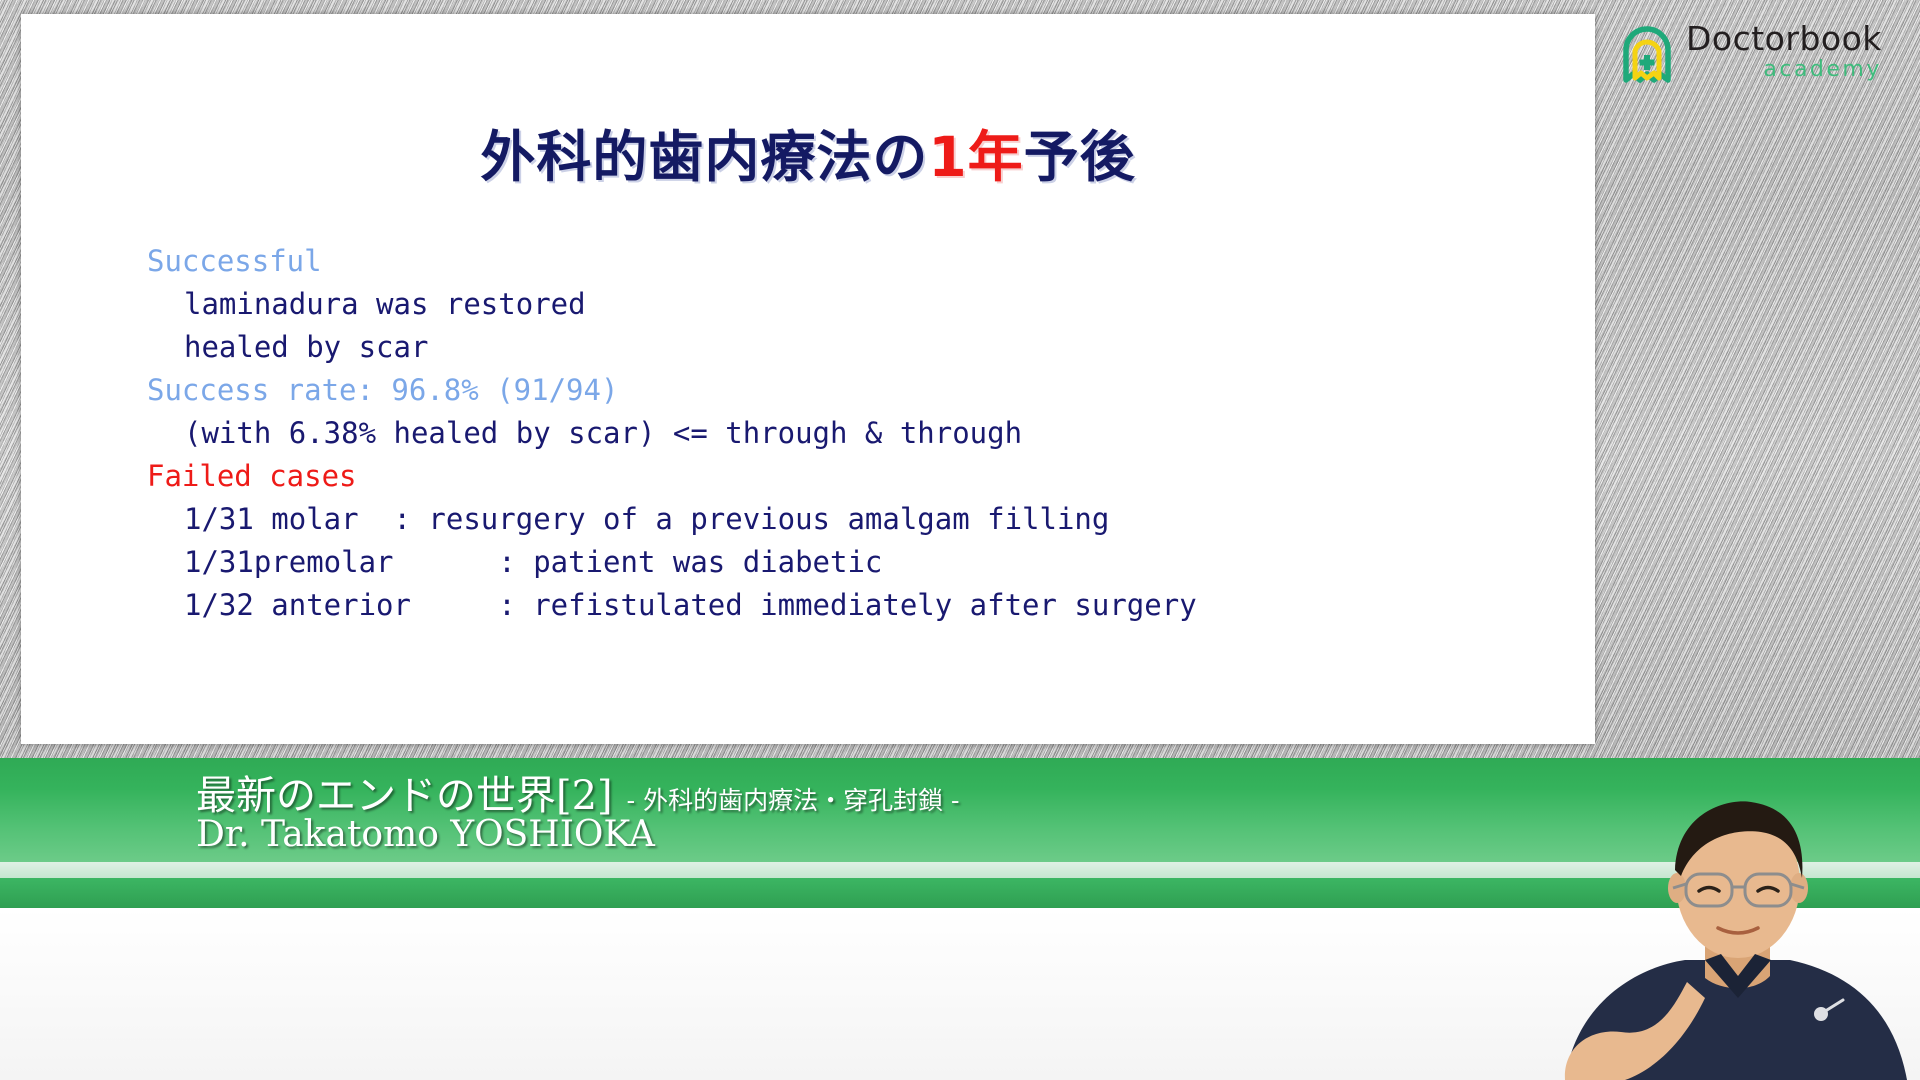  I want to click on footer-title: 最新のエンドの世界[2] - 外科的歯内療法・穿孔封鎖 -, so click(577, 792).